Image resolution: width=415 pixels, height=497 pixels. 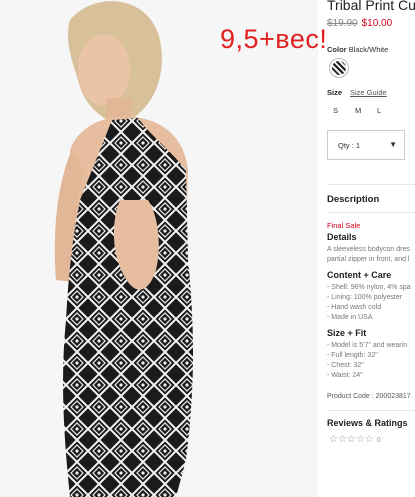 I want to click on content-line: - Lining: 100% polyester, so click(x=365, y=297).